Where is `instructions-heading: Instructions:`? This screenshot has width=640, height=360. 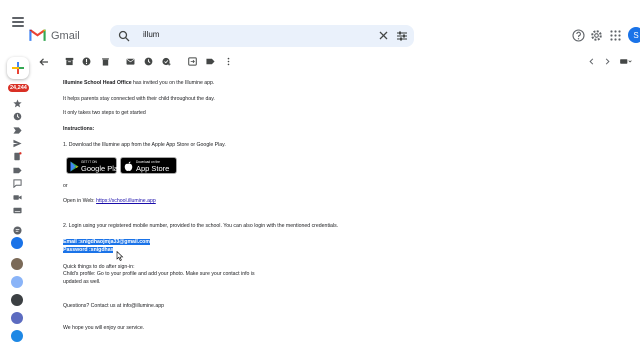 instructions-heading: Instructions: is located at coordinates (79, 129).